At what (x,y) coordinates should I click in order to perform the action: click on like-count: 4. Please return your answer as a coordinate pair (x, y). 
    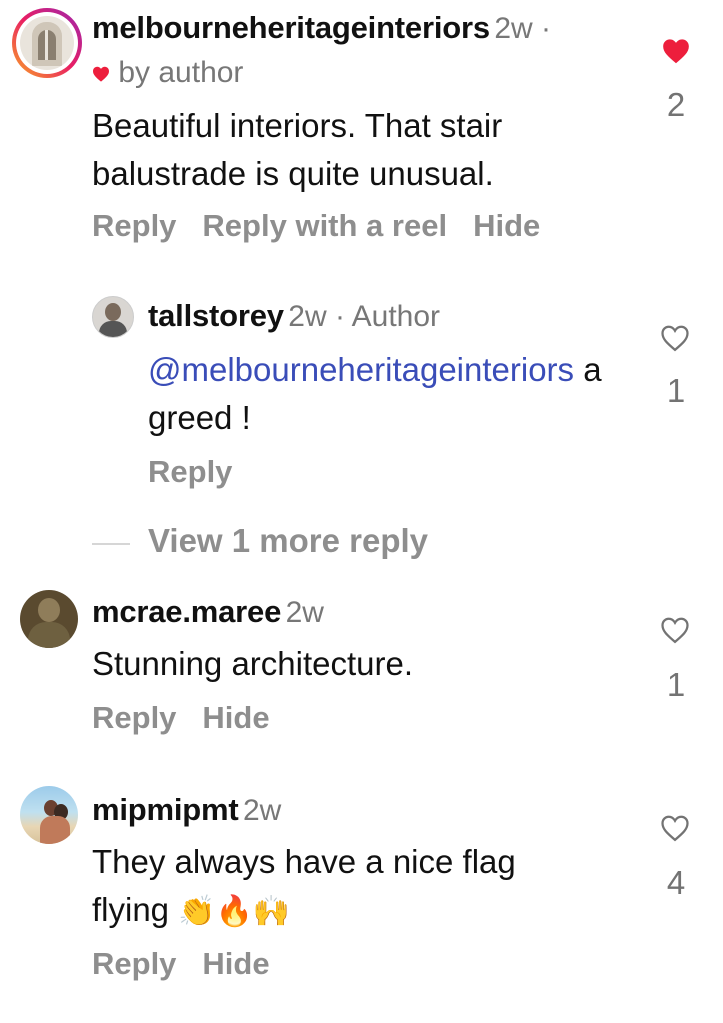
    Looking at the image, I should click on (676, 882).